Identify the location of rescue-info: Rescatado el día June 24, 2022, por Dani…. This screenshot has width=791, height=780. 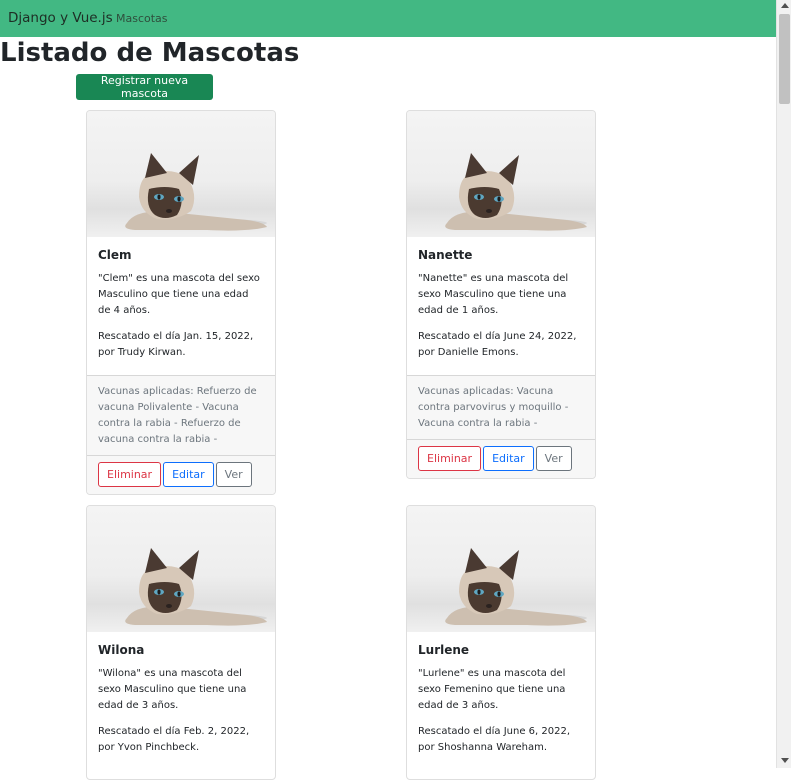
(497, 344).